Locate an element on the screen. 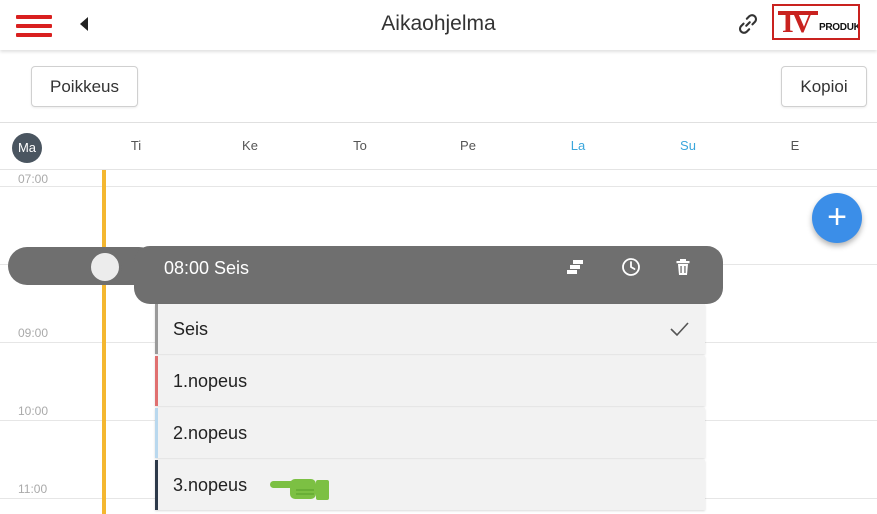 This screenshot has height=514, width=877. time-label: 09:00 is located at coordinates (33, 333).